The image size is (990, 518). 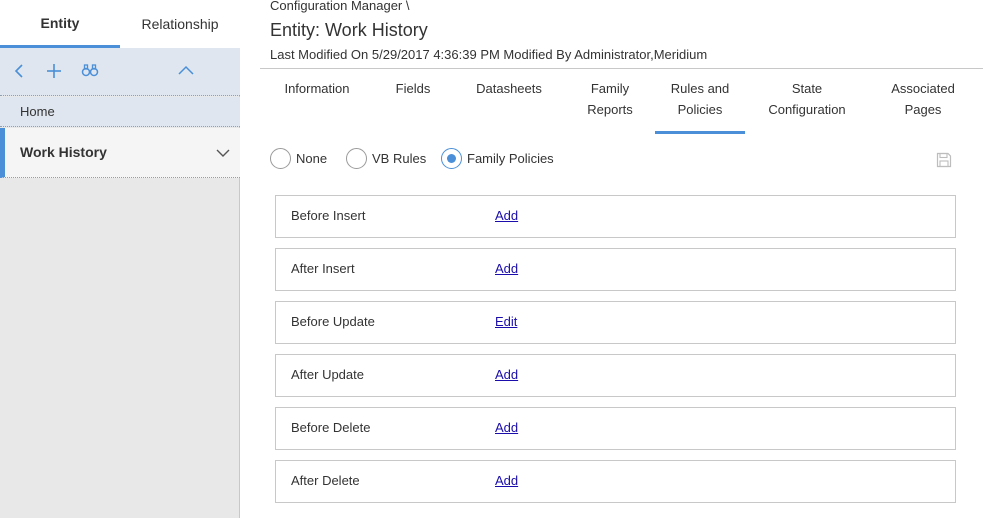 What do you see at coordinates (923, 99) in the screenshot?
I see `tab-associated-pages: Associated Pages` at bounding box center [923, 99].